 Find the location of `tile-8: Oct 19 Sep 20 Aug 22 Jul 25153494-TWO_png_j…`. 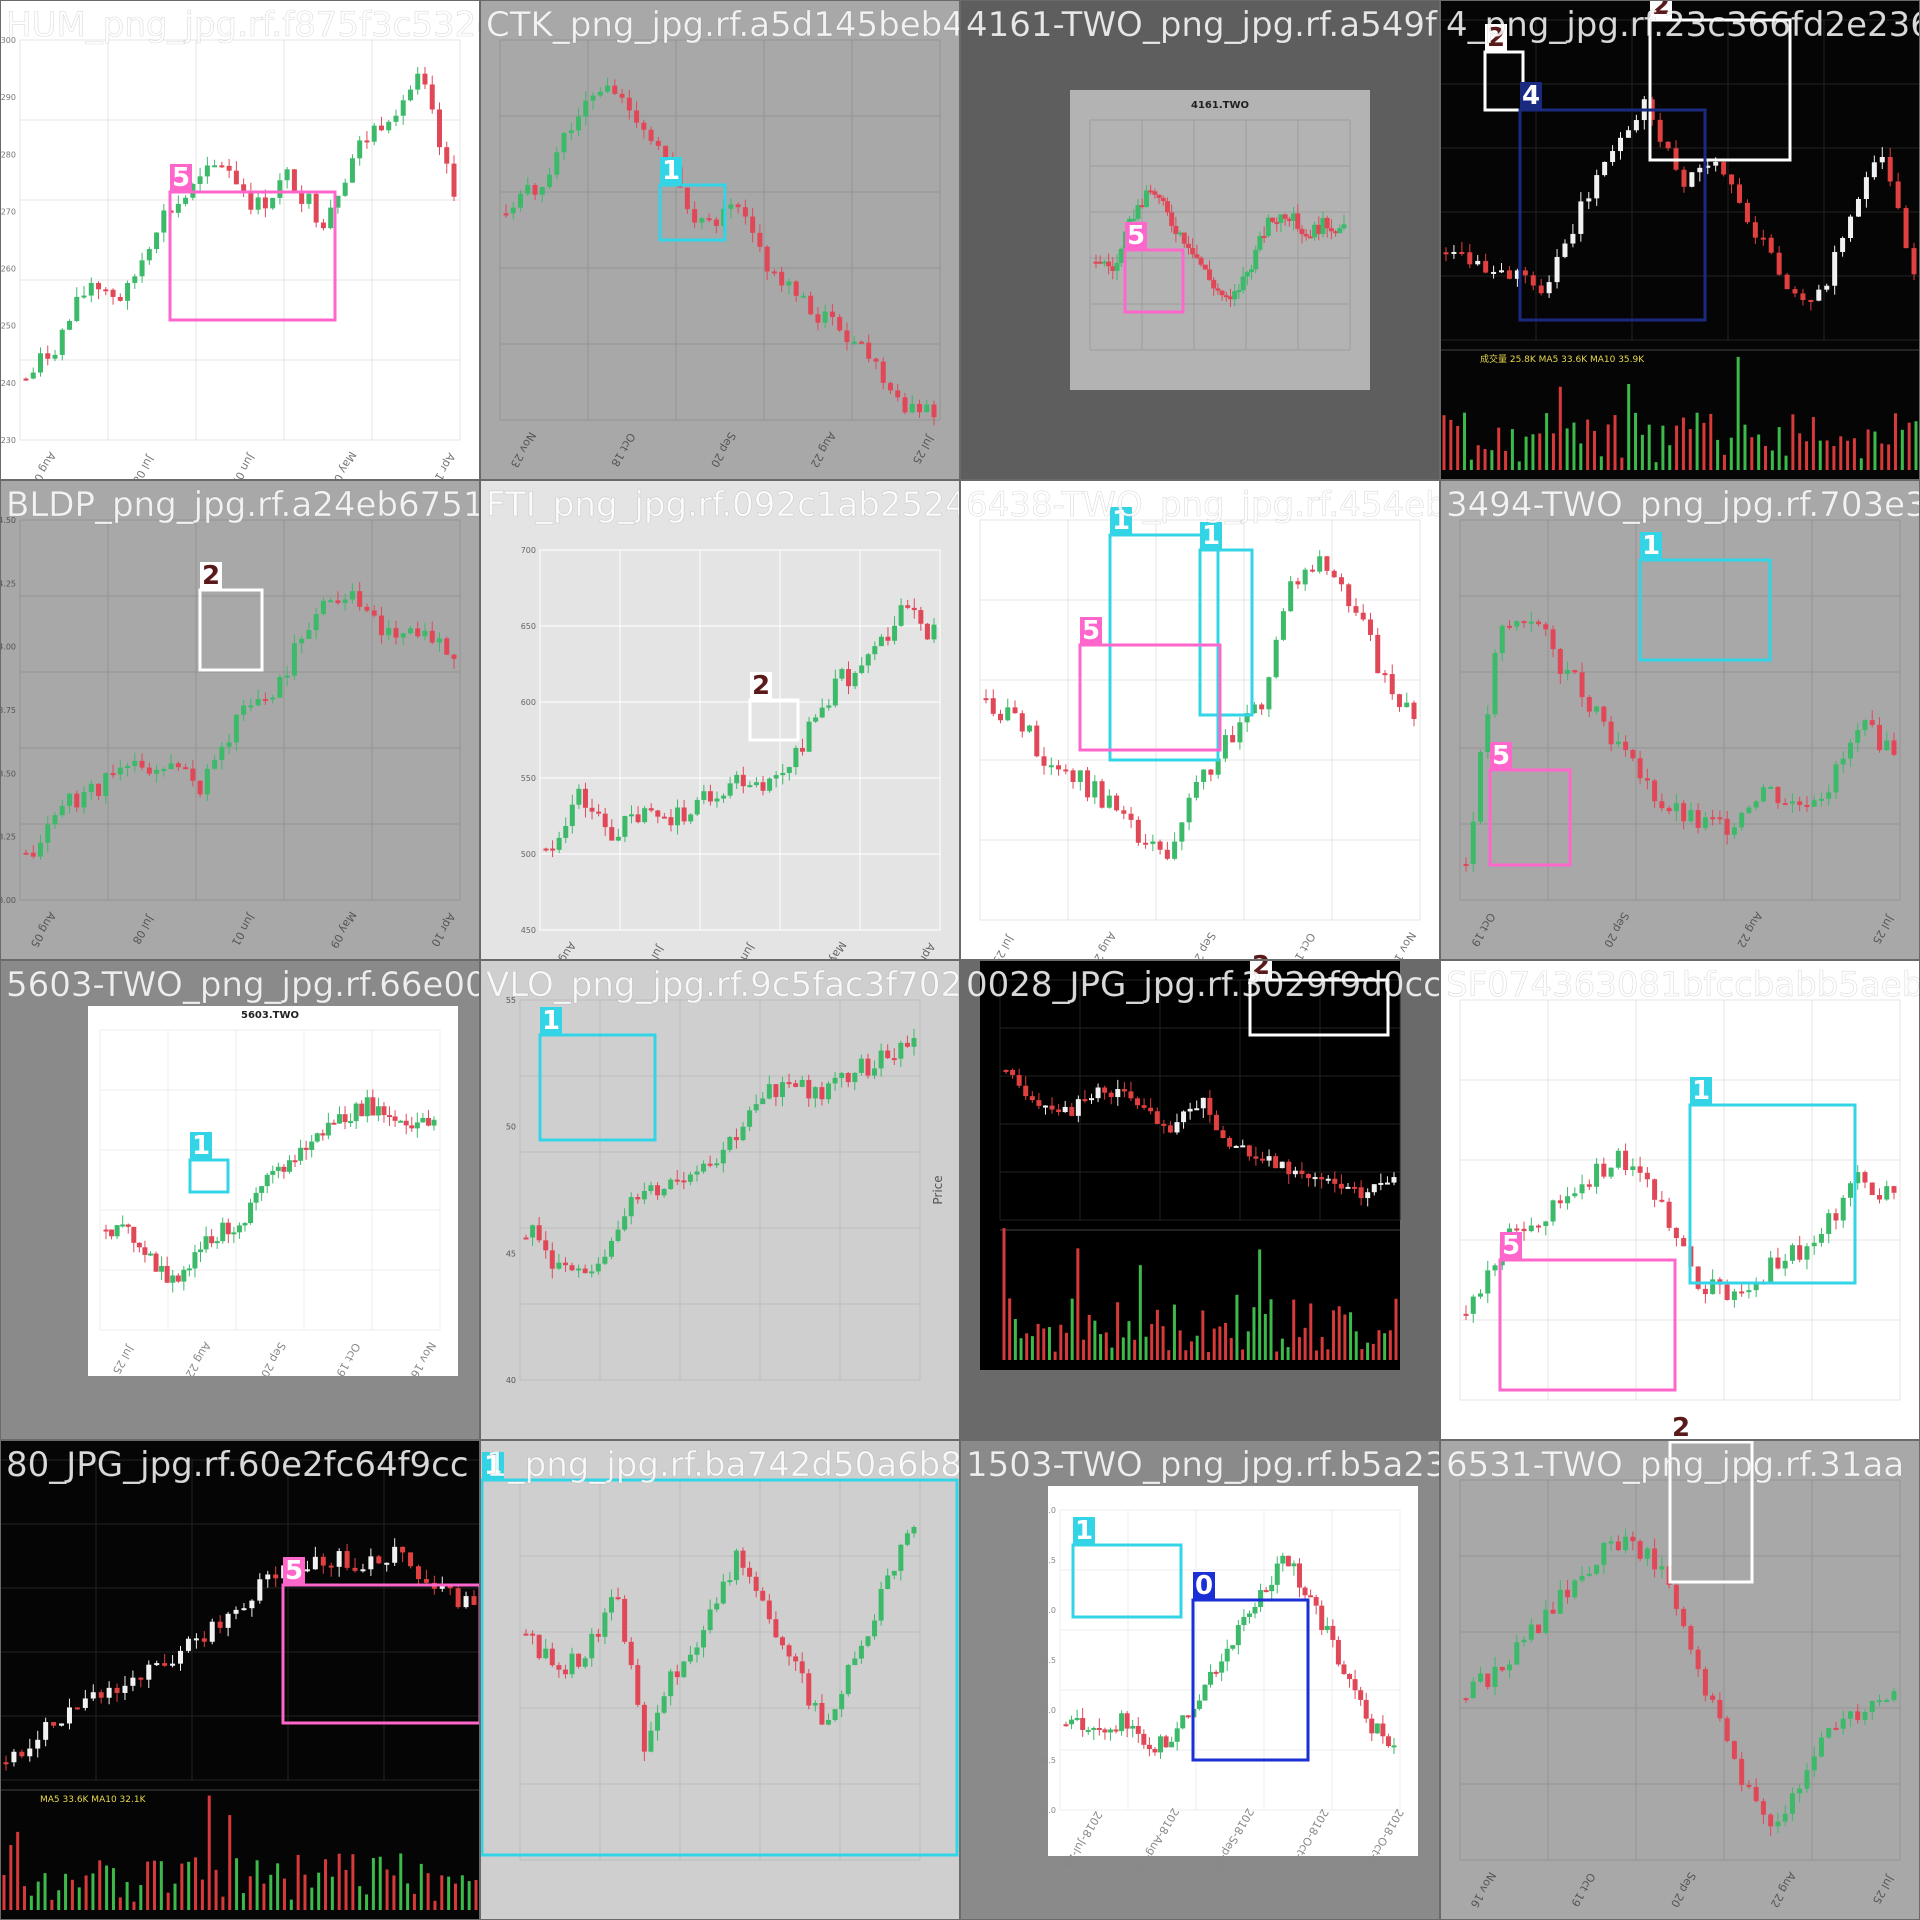

tile-8: Oct 19 Sep 20 Aug 22 Jul 25153494-TWO_png_j… is located at coordinates (1679, 720).